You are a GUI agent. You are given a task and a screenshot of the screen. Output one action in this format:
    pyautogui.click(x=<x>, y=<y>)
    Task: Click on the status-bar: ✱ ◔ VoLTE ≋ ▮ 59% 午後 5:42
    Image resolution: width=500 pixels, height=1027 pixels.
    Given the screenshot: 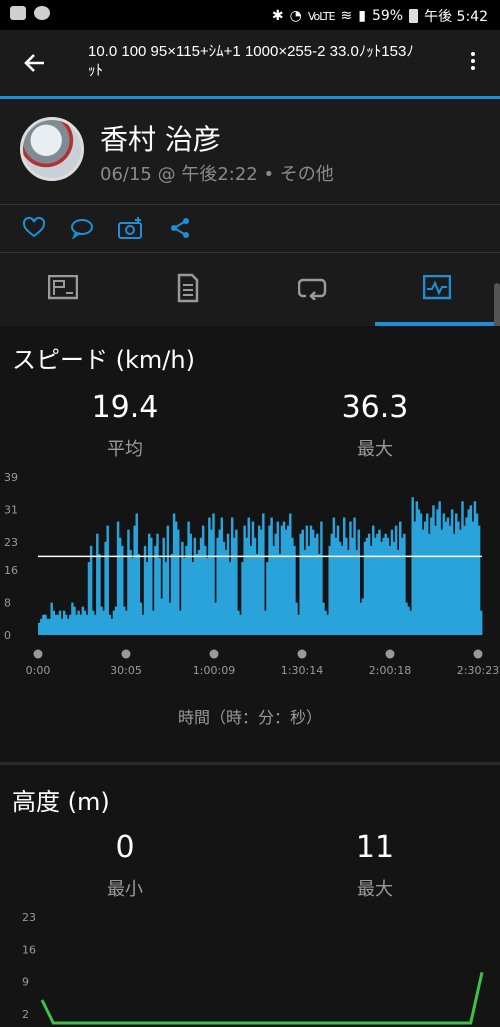 What is the action you would take?
    pyautogui.click(x=250, y=15)
    